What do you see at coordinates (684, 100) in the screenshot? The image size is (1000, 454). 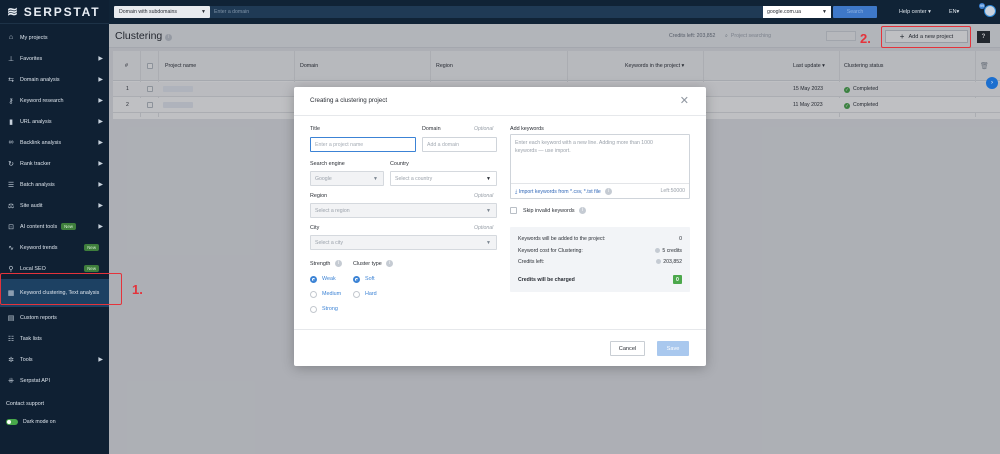 I see `close-icon: ✕` at bounding box center [684, 100].